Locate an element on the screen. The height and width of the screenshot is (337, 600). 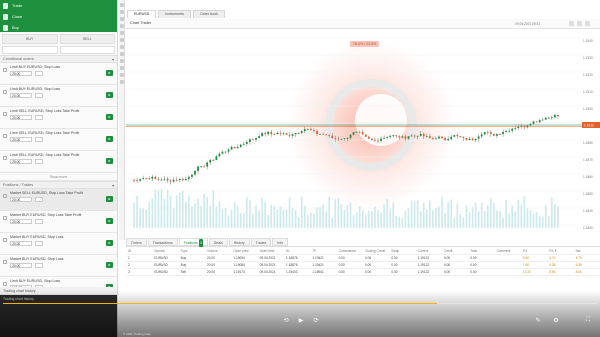
column-header: Closing Credit is located at coordinates (376, 251).